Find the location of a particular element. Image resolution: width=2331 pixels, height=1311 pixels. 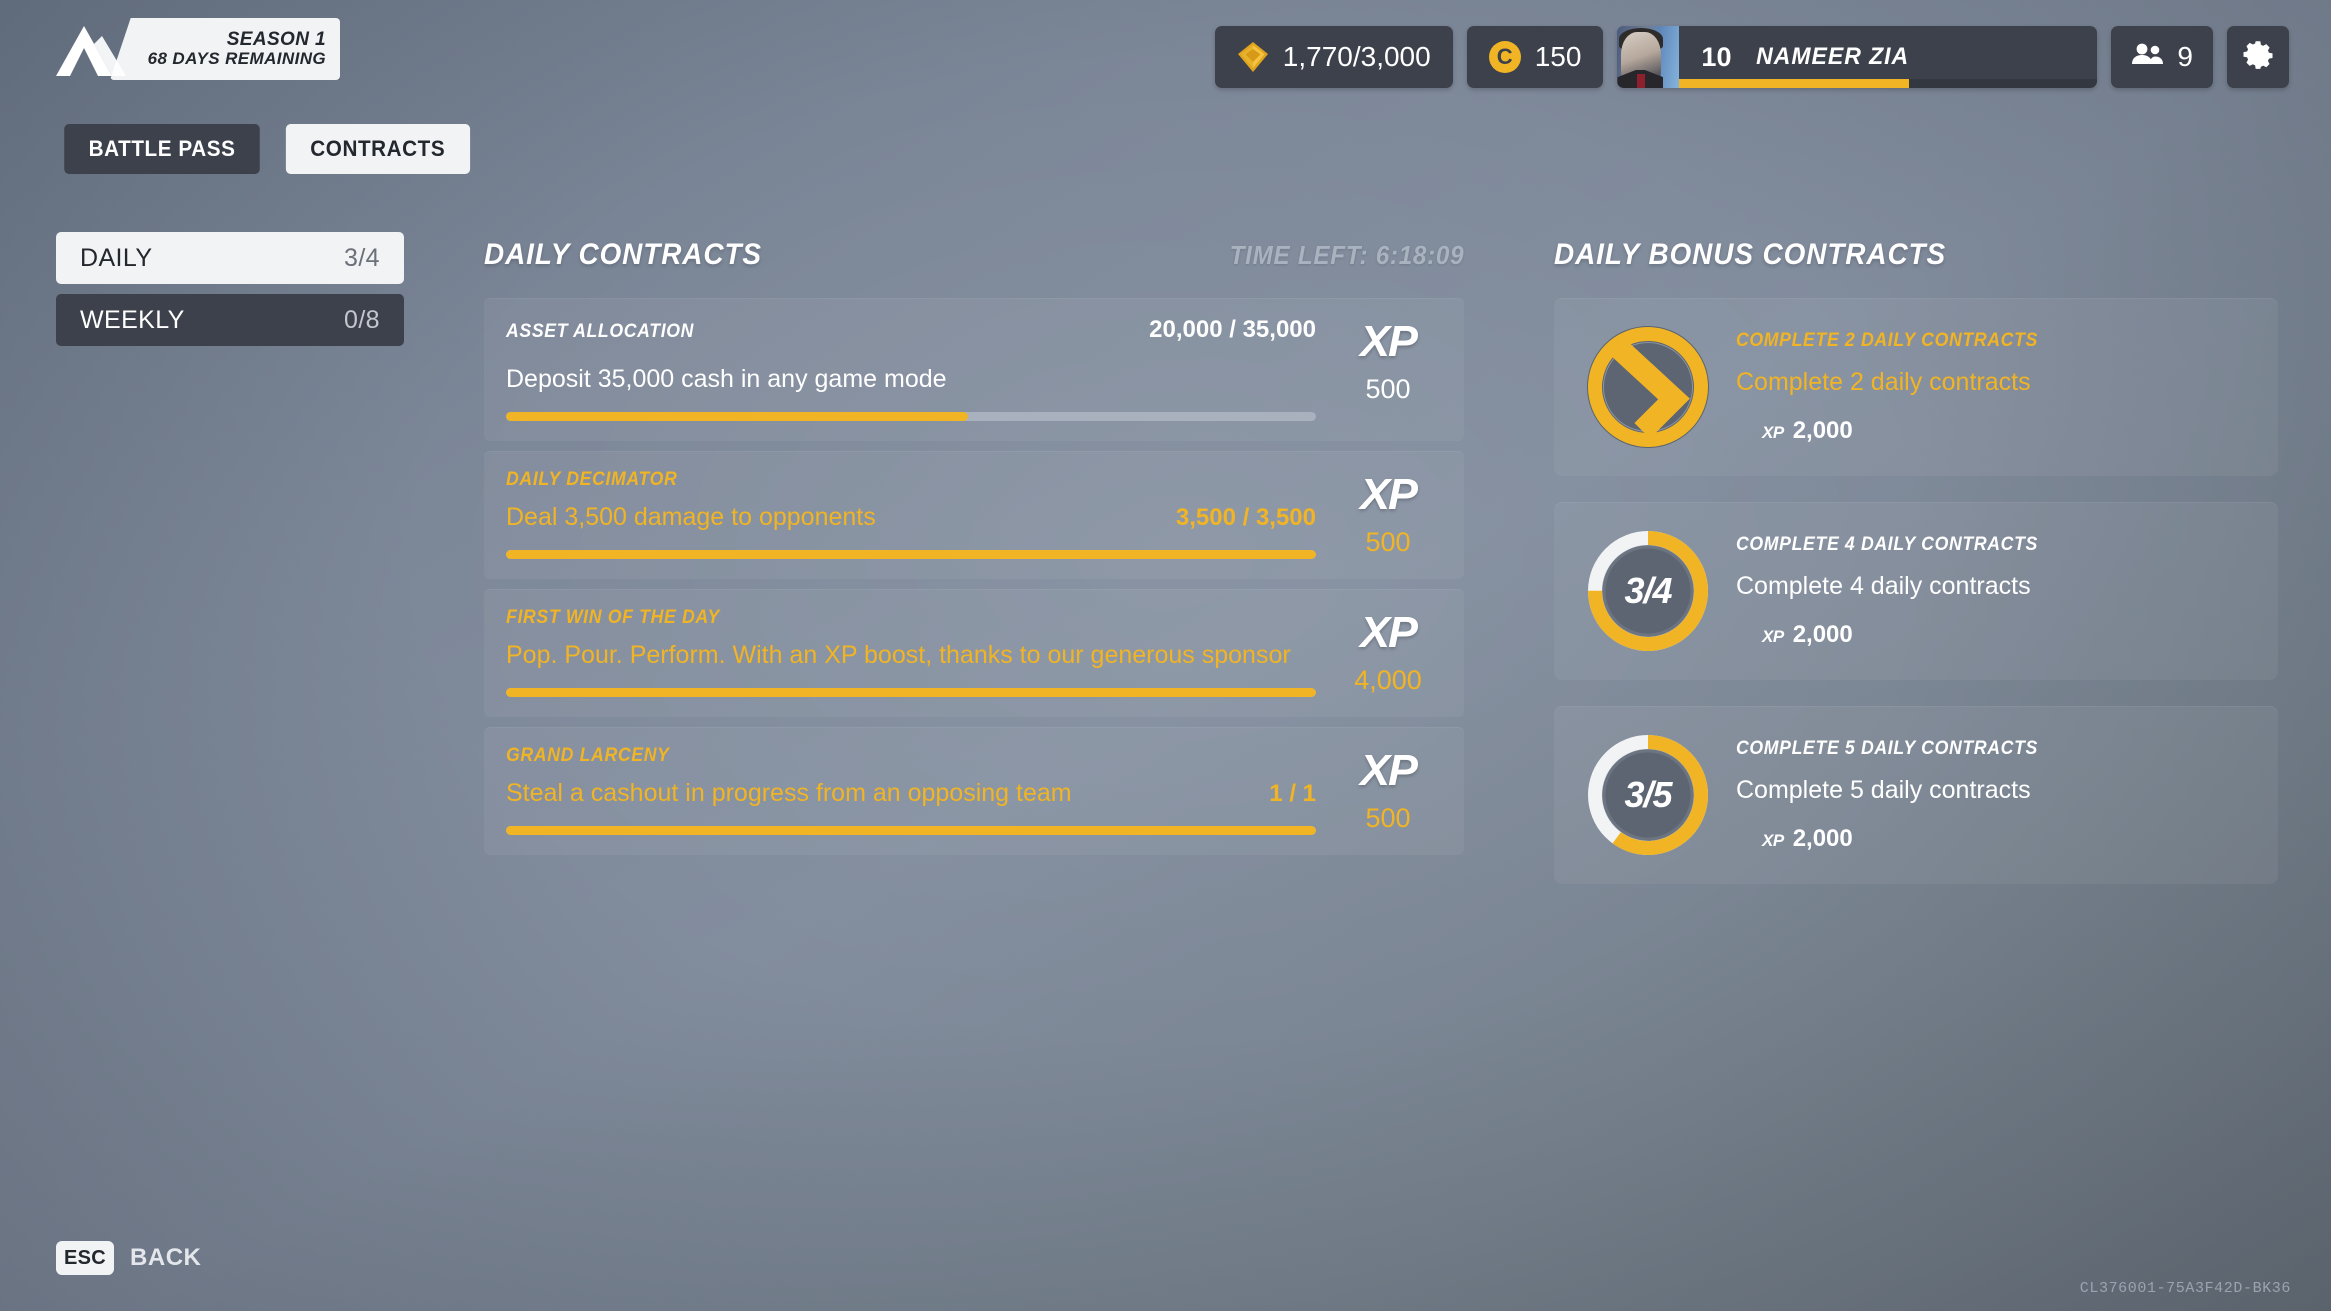

season-badge: SEASON 1 68 DAYS REMAINING is located at coordinates (194, 49).